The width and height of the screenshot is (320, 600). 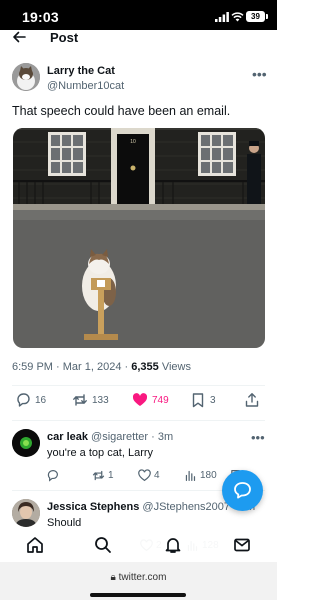 What do you see at coordinates (100, 453) in the screenshot?
I see `reply-text: you're a top cat, Larry` at bounding box center [100, 453].